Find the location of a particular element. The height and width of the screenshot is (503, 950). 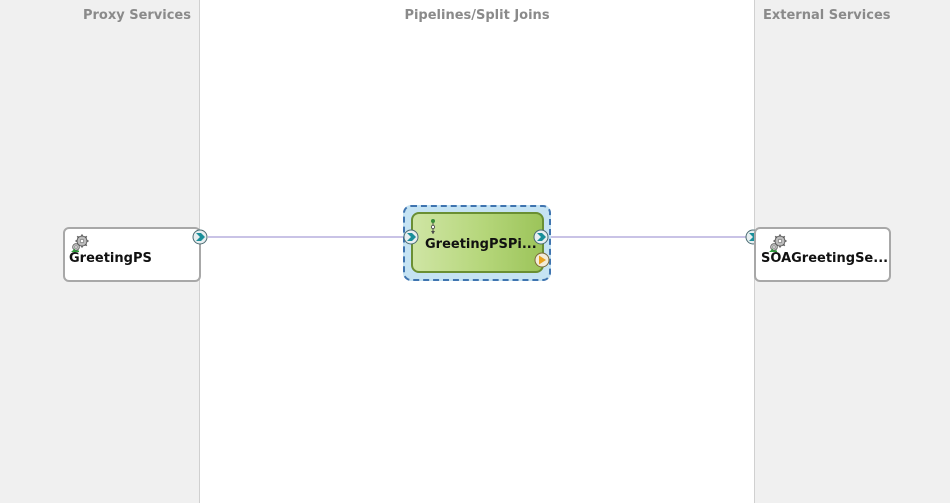

wire-pipeline-to-external is located at coordinates (647, 237).